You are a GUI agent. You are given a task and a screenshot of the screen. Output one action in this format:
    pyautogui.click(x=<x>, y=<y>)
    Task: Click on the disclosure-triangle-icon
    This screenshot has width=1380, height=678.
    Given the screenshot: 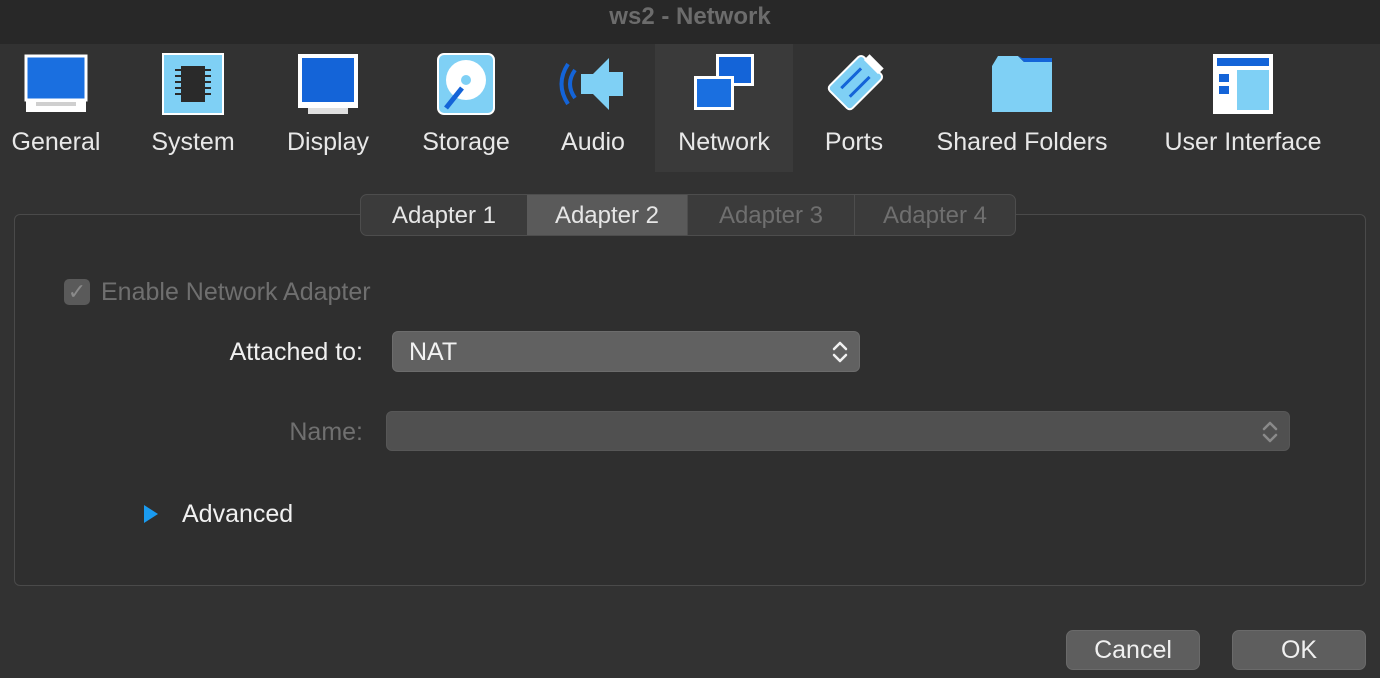 What is the action you would take?
    pyautogui.click(x=151, y=514)
    